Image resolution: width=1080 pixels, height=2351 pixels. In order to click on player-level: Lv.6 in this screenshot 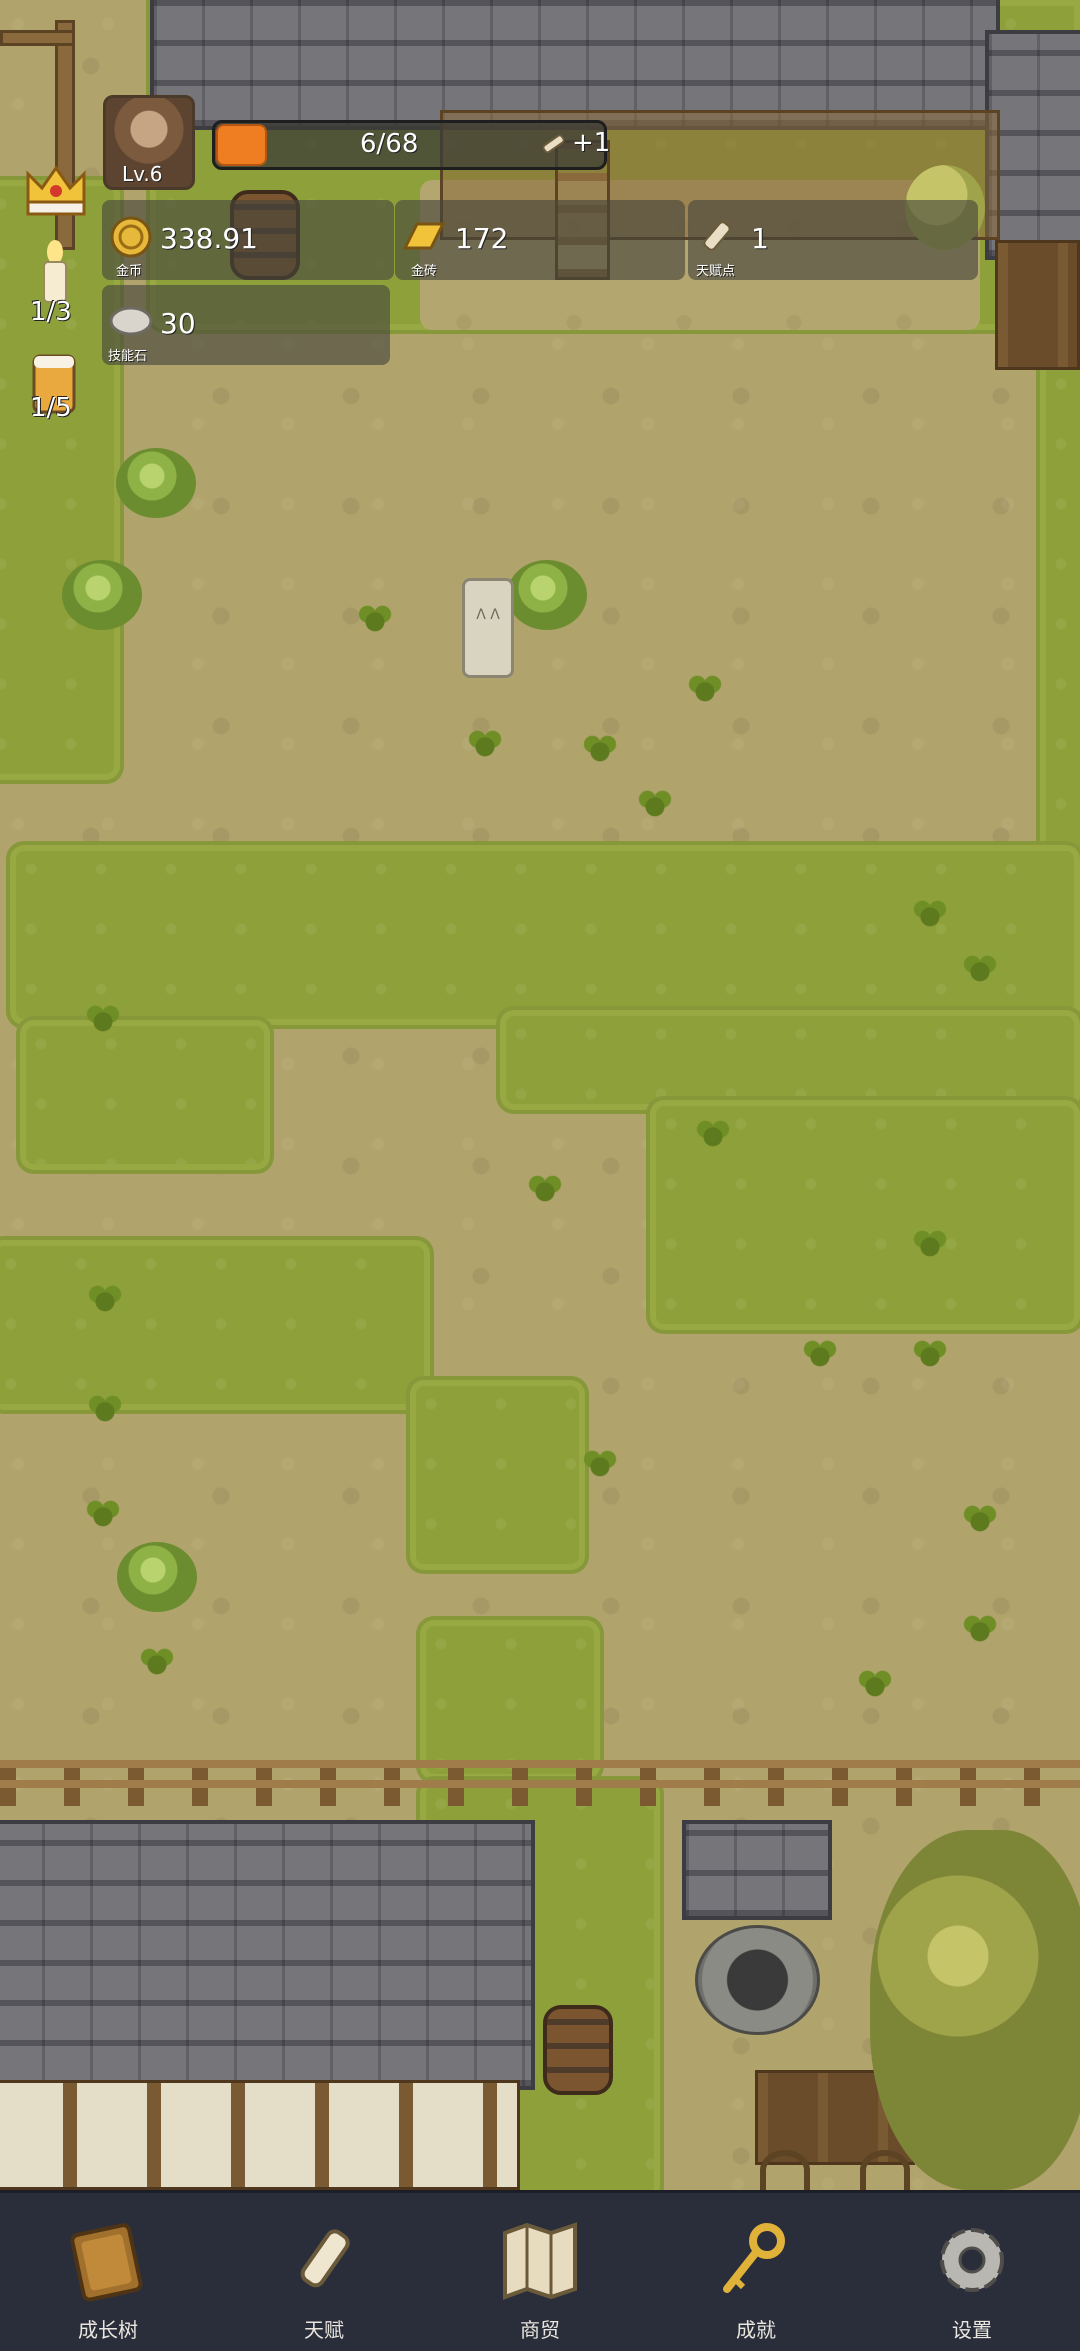, I will do `click(142, 174)`.